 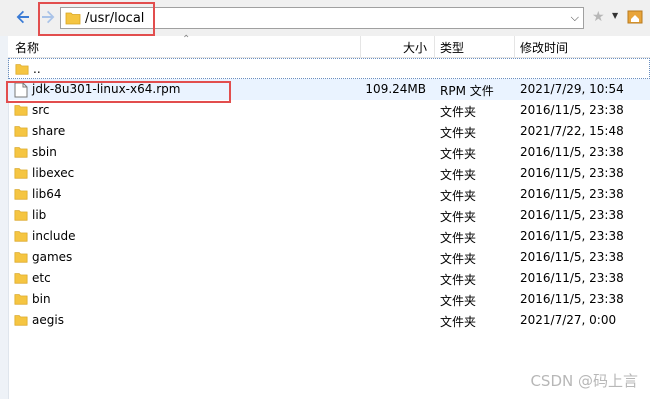 I want to click on list-item: bin 文件夹 2016/11/5, 23:38, so click(x=329, y=299).